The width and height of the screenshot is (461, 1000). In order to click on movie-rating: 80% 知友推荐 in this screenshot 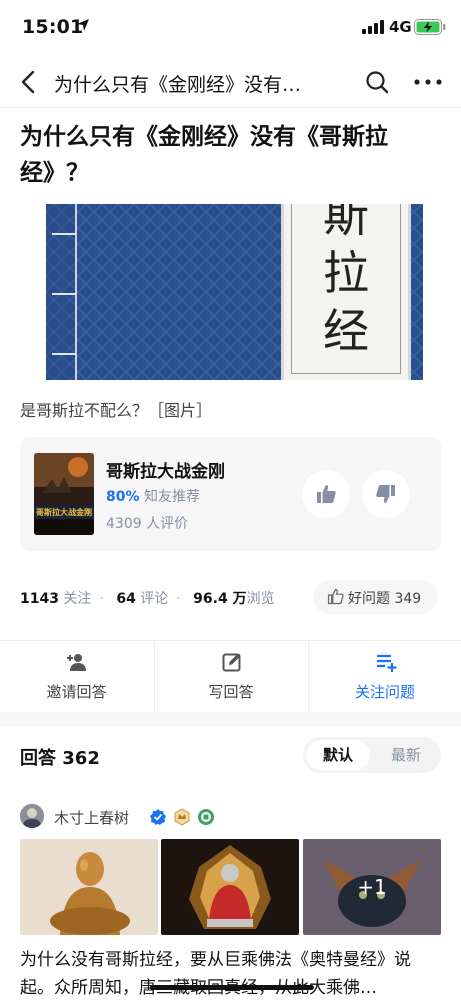, I will do `click(153, 496)`.